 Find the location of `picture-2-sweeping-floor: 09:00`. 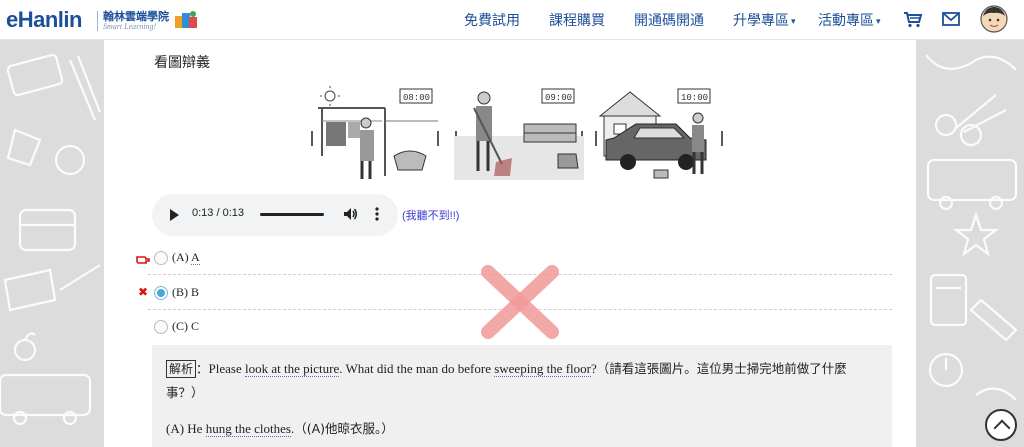

picture-2-sweeping-floor: 09:00 is located at coordinates (519, 134).